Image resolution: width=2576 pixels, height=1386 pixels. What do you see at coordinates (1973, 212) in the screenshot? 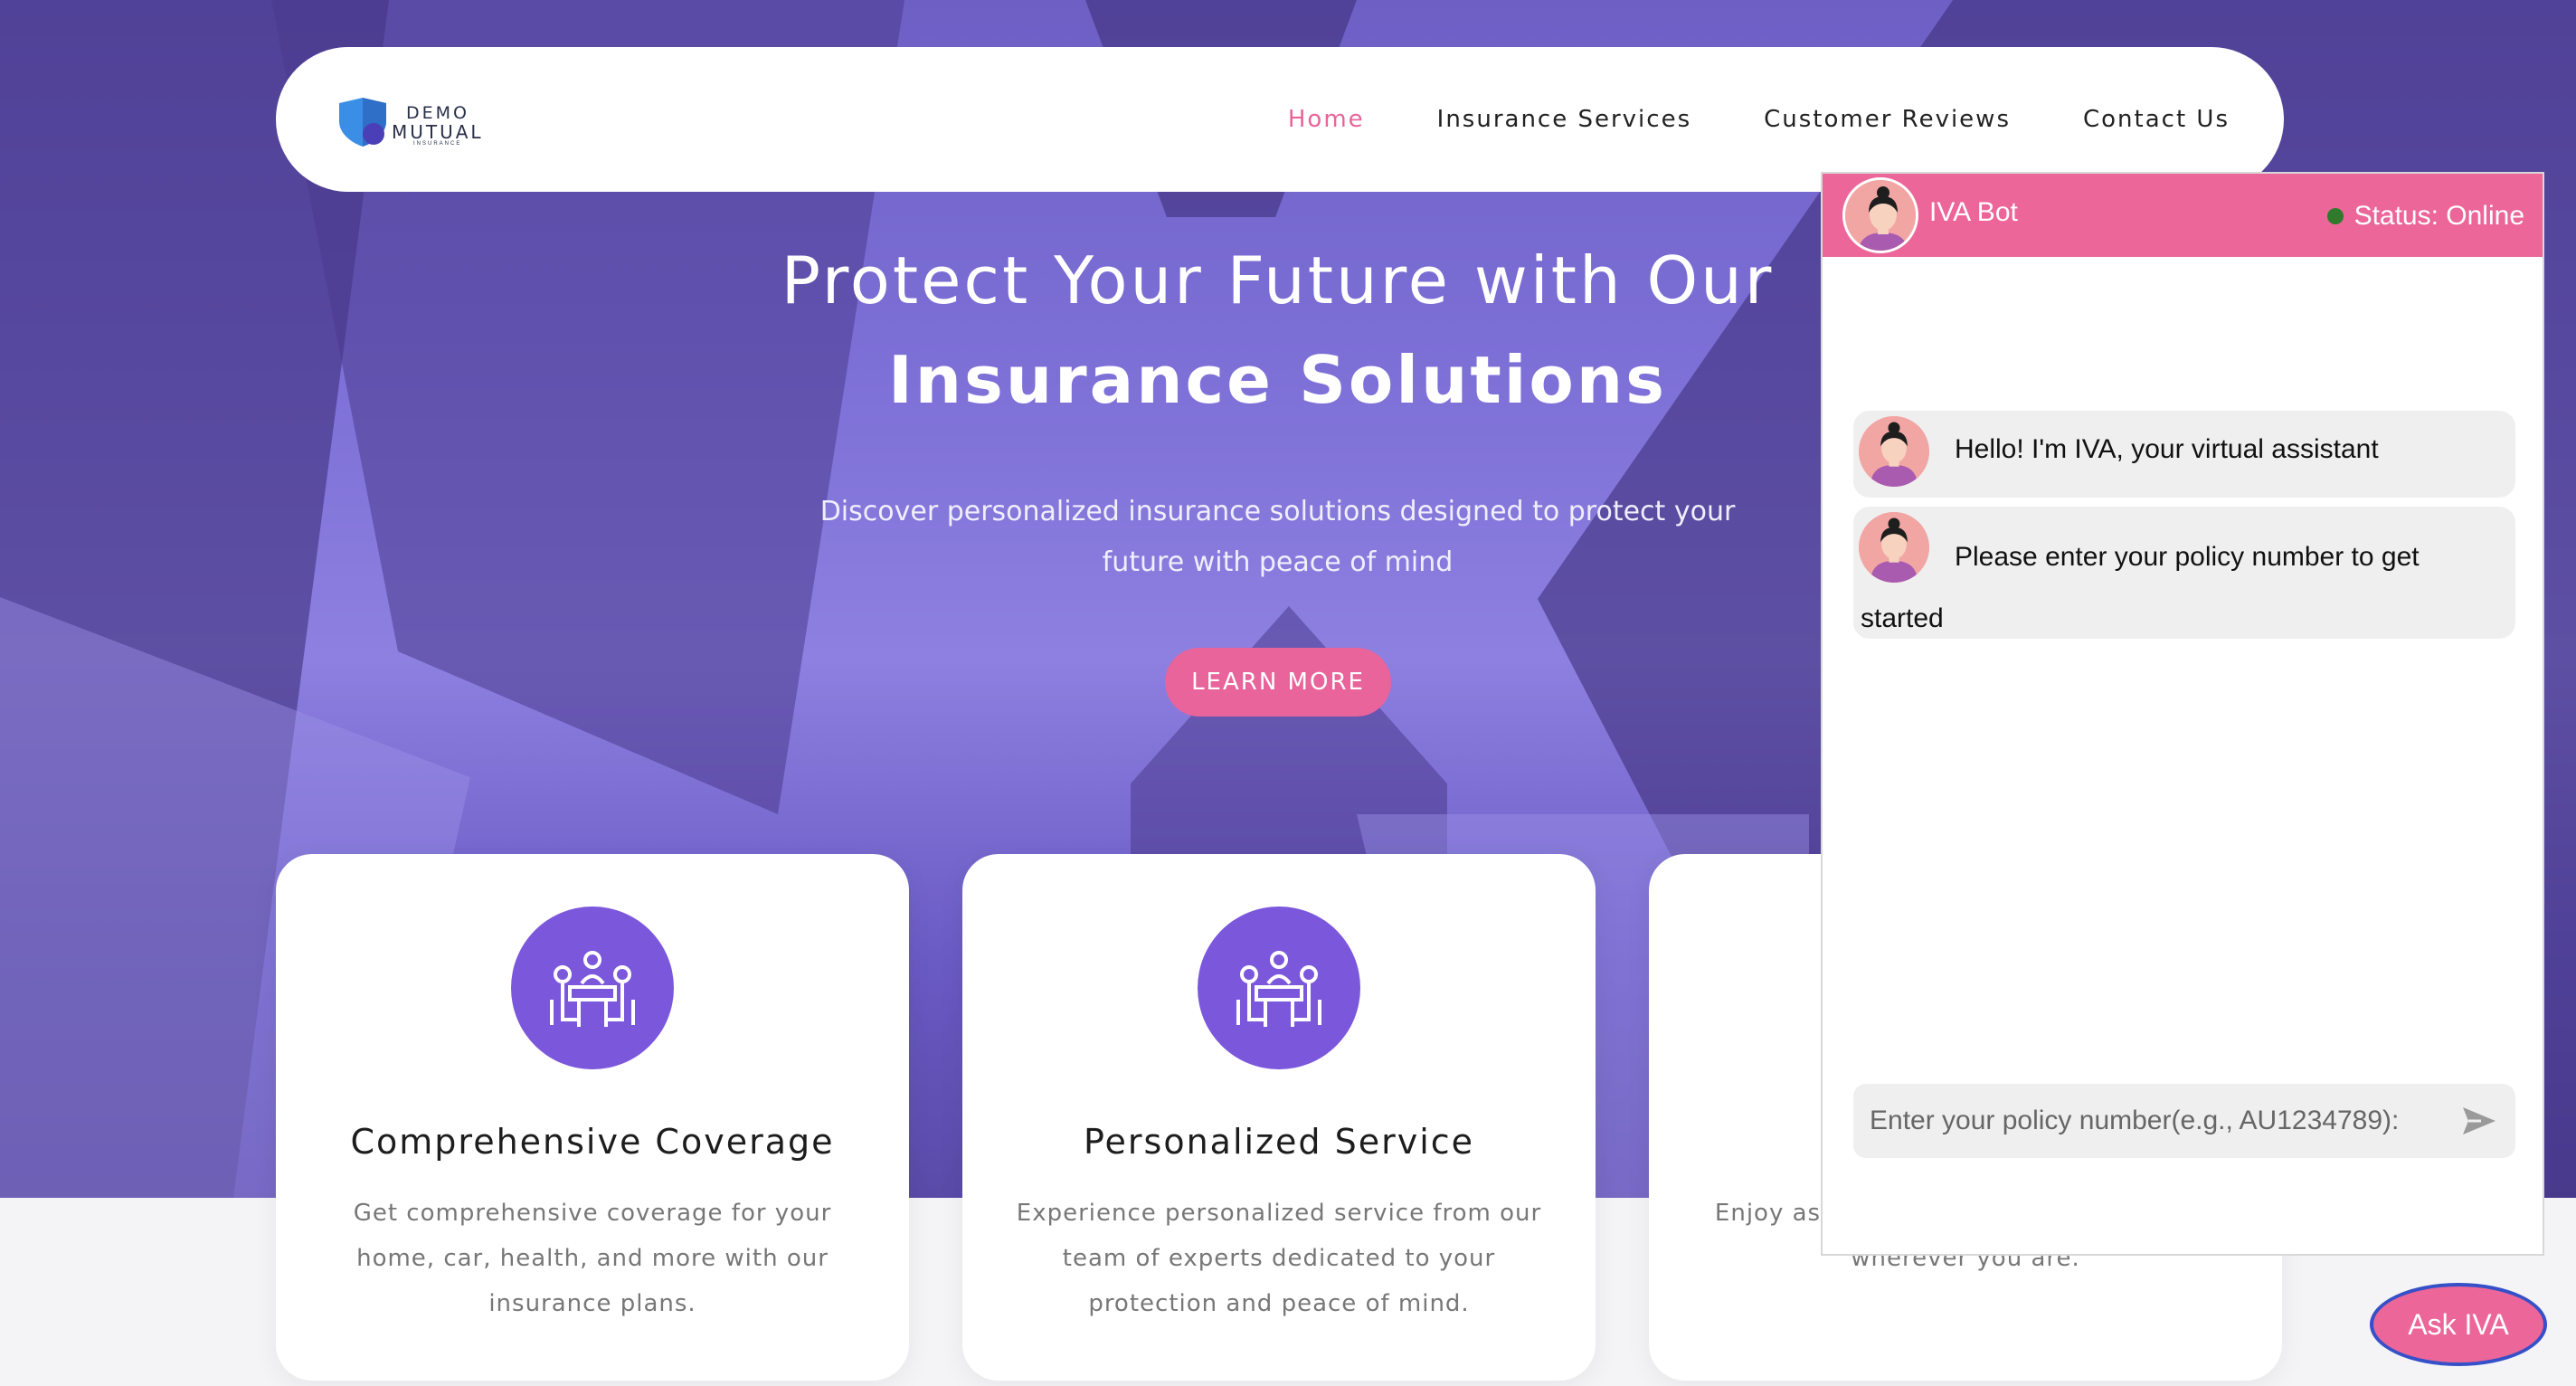
I see `bot-name: IVA Bot` at bounding box center [1973, 212].